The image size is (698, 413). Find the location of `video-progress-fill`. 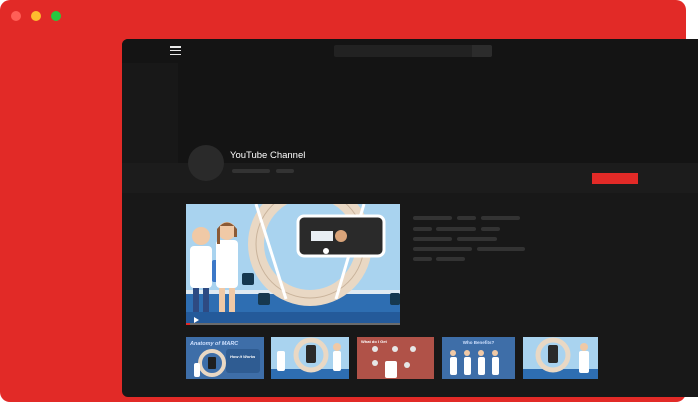

video-progress-fill is located at coordinates (188, 324).